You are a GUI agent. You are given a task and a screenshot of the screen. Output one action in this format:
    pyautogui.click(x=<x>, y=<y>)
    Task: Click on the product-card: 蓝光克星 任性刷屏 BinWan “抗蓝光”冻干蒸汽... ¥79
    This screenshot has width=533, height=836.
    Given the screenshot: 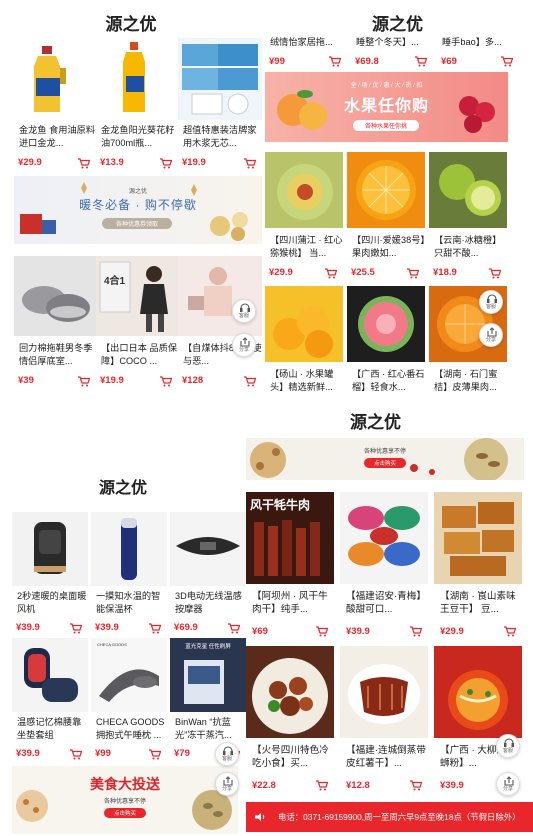 What is the action you would take?
    pyautogui.click(x=208, y=700)
    